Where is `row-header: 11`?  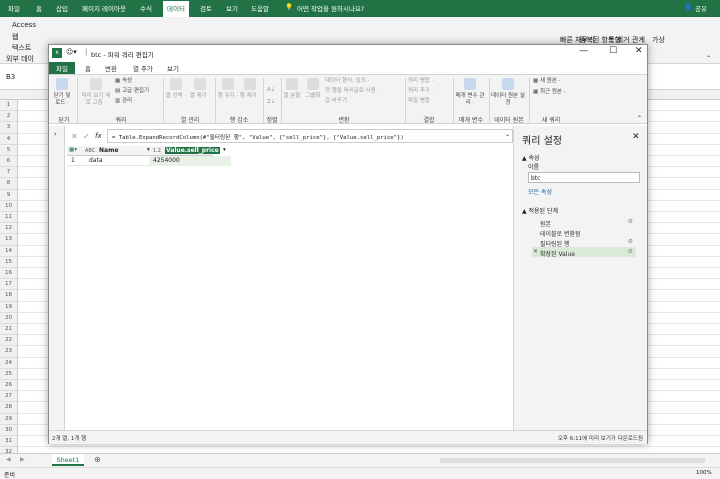
row-header: 11 is located at coordinates (9, 218).